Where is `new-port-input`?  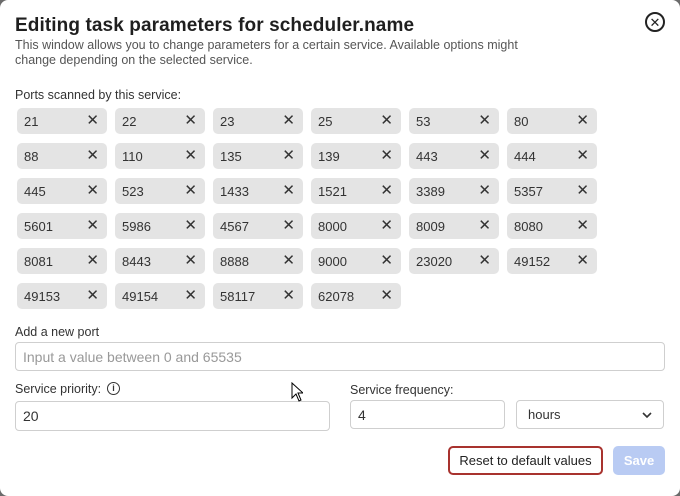 new-port-input is located at coordinates (340, 356).